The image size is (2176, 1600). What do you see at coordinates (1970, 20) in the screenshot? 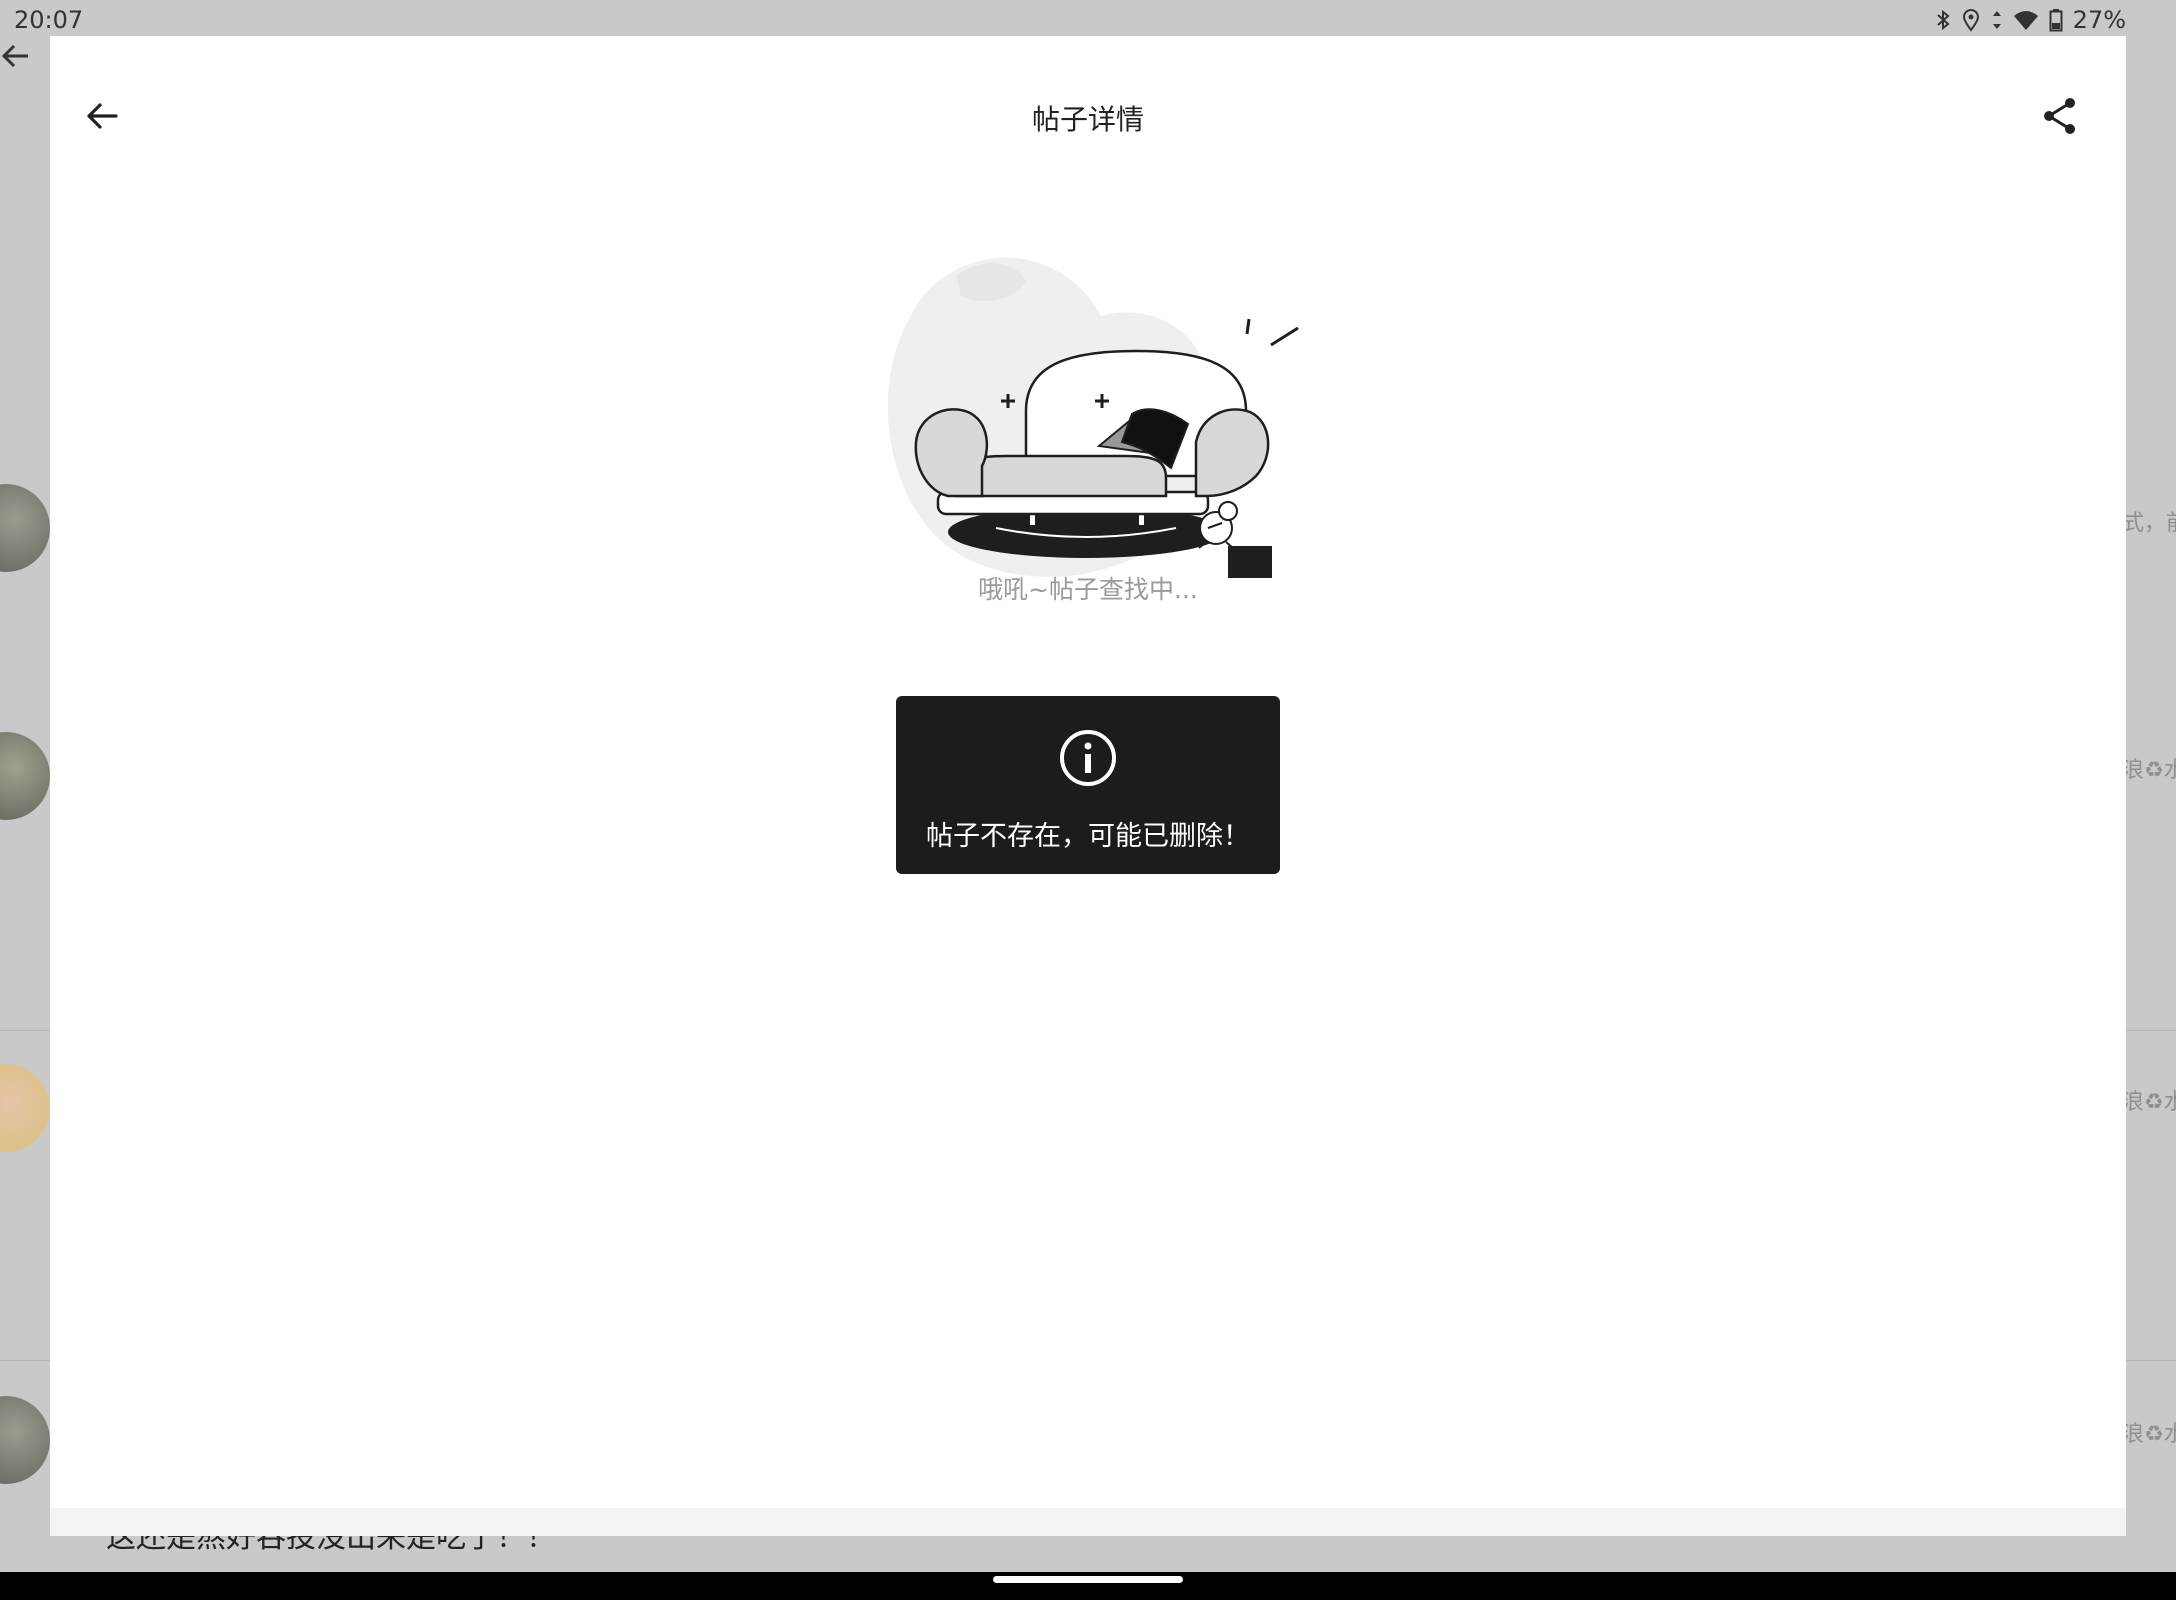
I see `location-icon` at bounding box center [1970, 20].